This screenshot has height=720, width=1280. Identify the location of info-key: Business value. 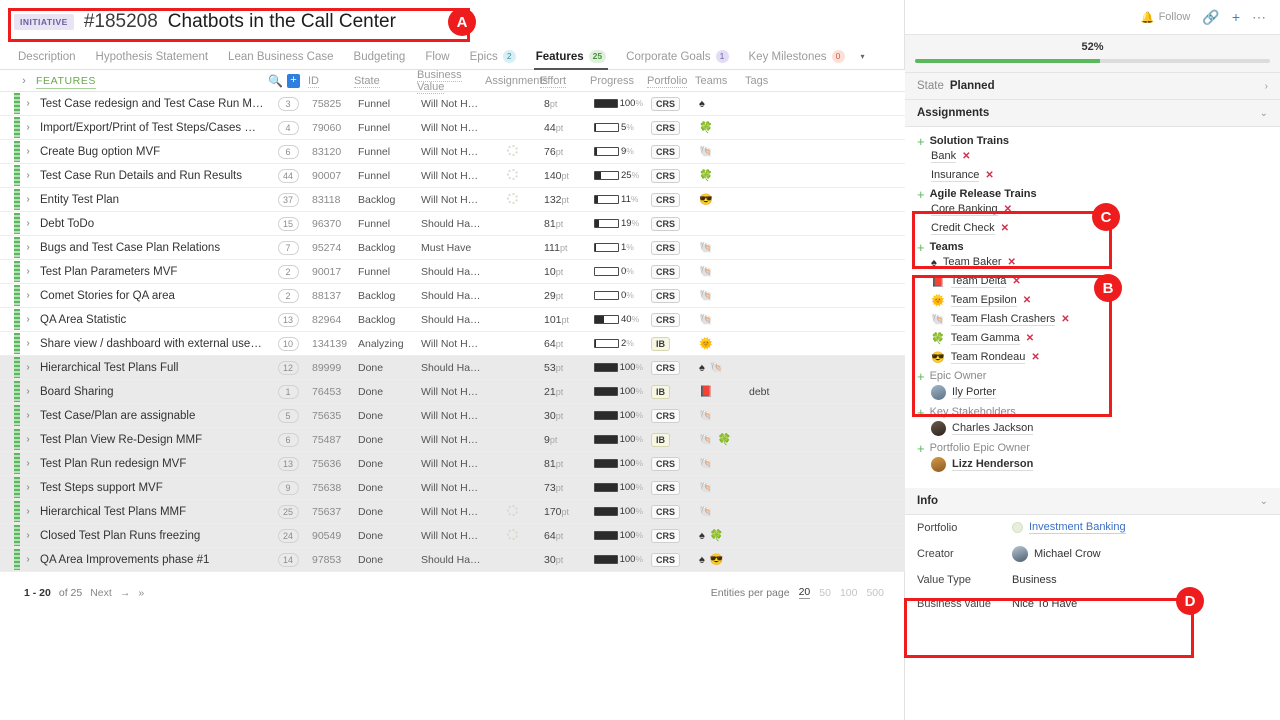
(954, 604).